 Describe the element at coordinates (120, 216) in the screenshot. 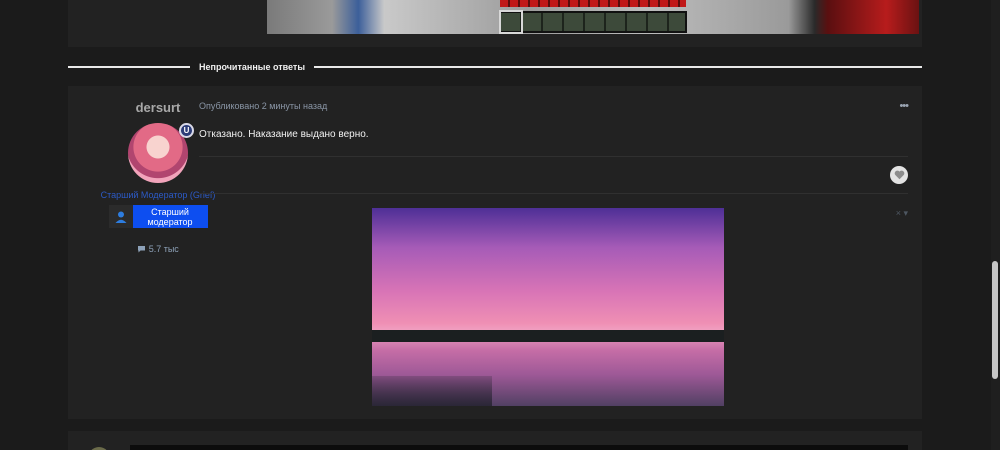

I see `user-icon` at that location.